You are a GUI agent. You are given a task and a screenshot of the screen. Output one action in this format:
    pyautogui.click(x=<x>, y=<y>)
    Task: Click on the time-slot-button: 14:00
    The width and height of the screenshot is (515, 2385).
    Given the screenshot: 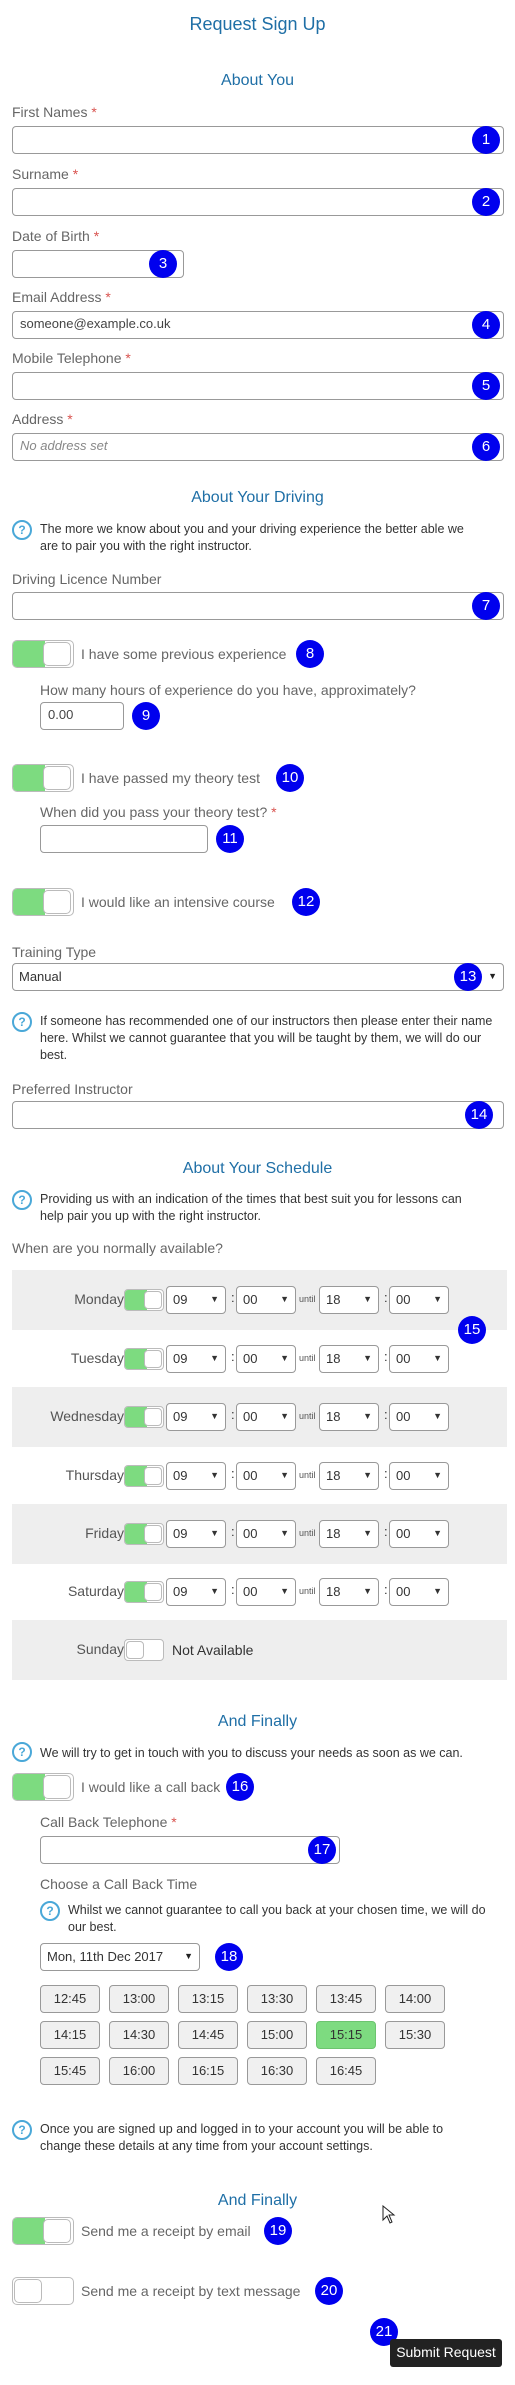 What is the action you would take?
    pyautogui.click(x=415, y=1999)
    